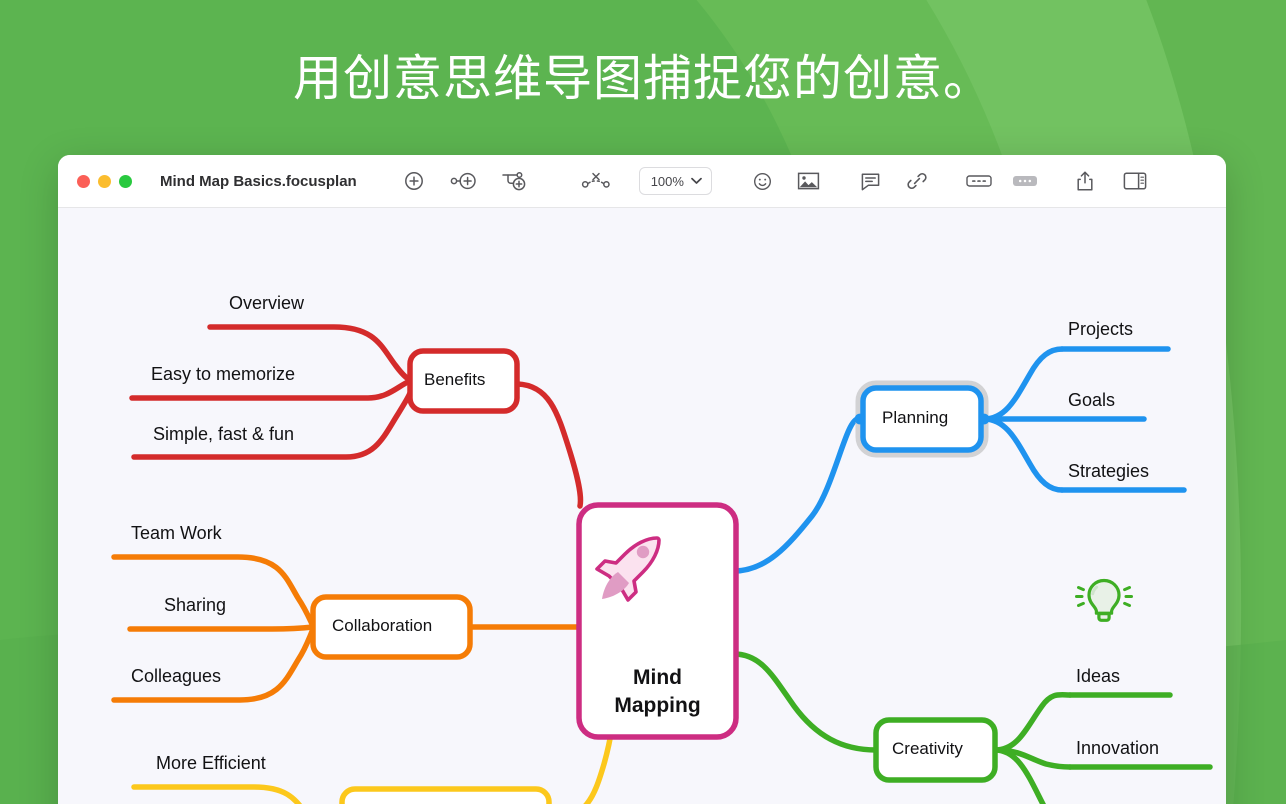 Image resolution: width=1286 pixels, height=804 pixels. What do you see at coordinates (414, 181) in the screenshot?
I see `add-topic-icon` at bounding box center [414, 181].